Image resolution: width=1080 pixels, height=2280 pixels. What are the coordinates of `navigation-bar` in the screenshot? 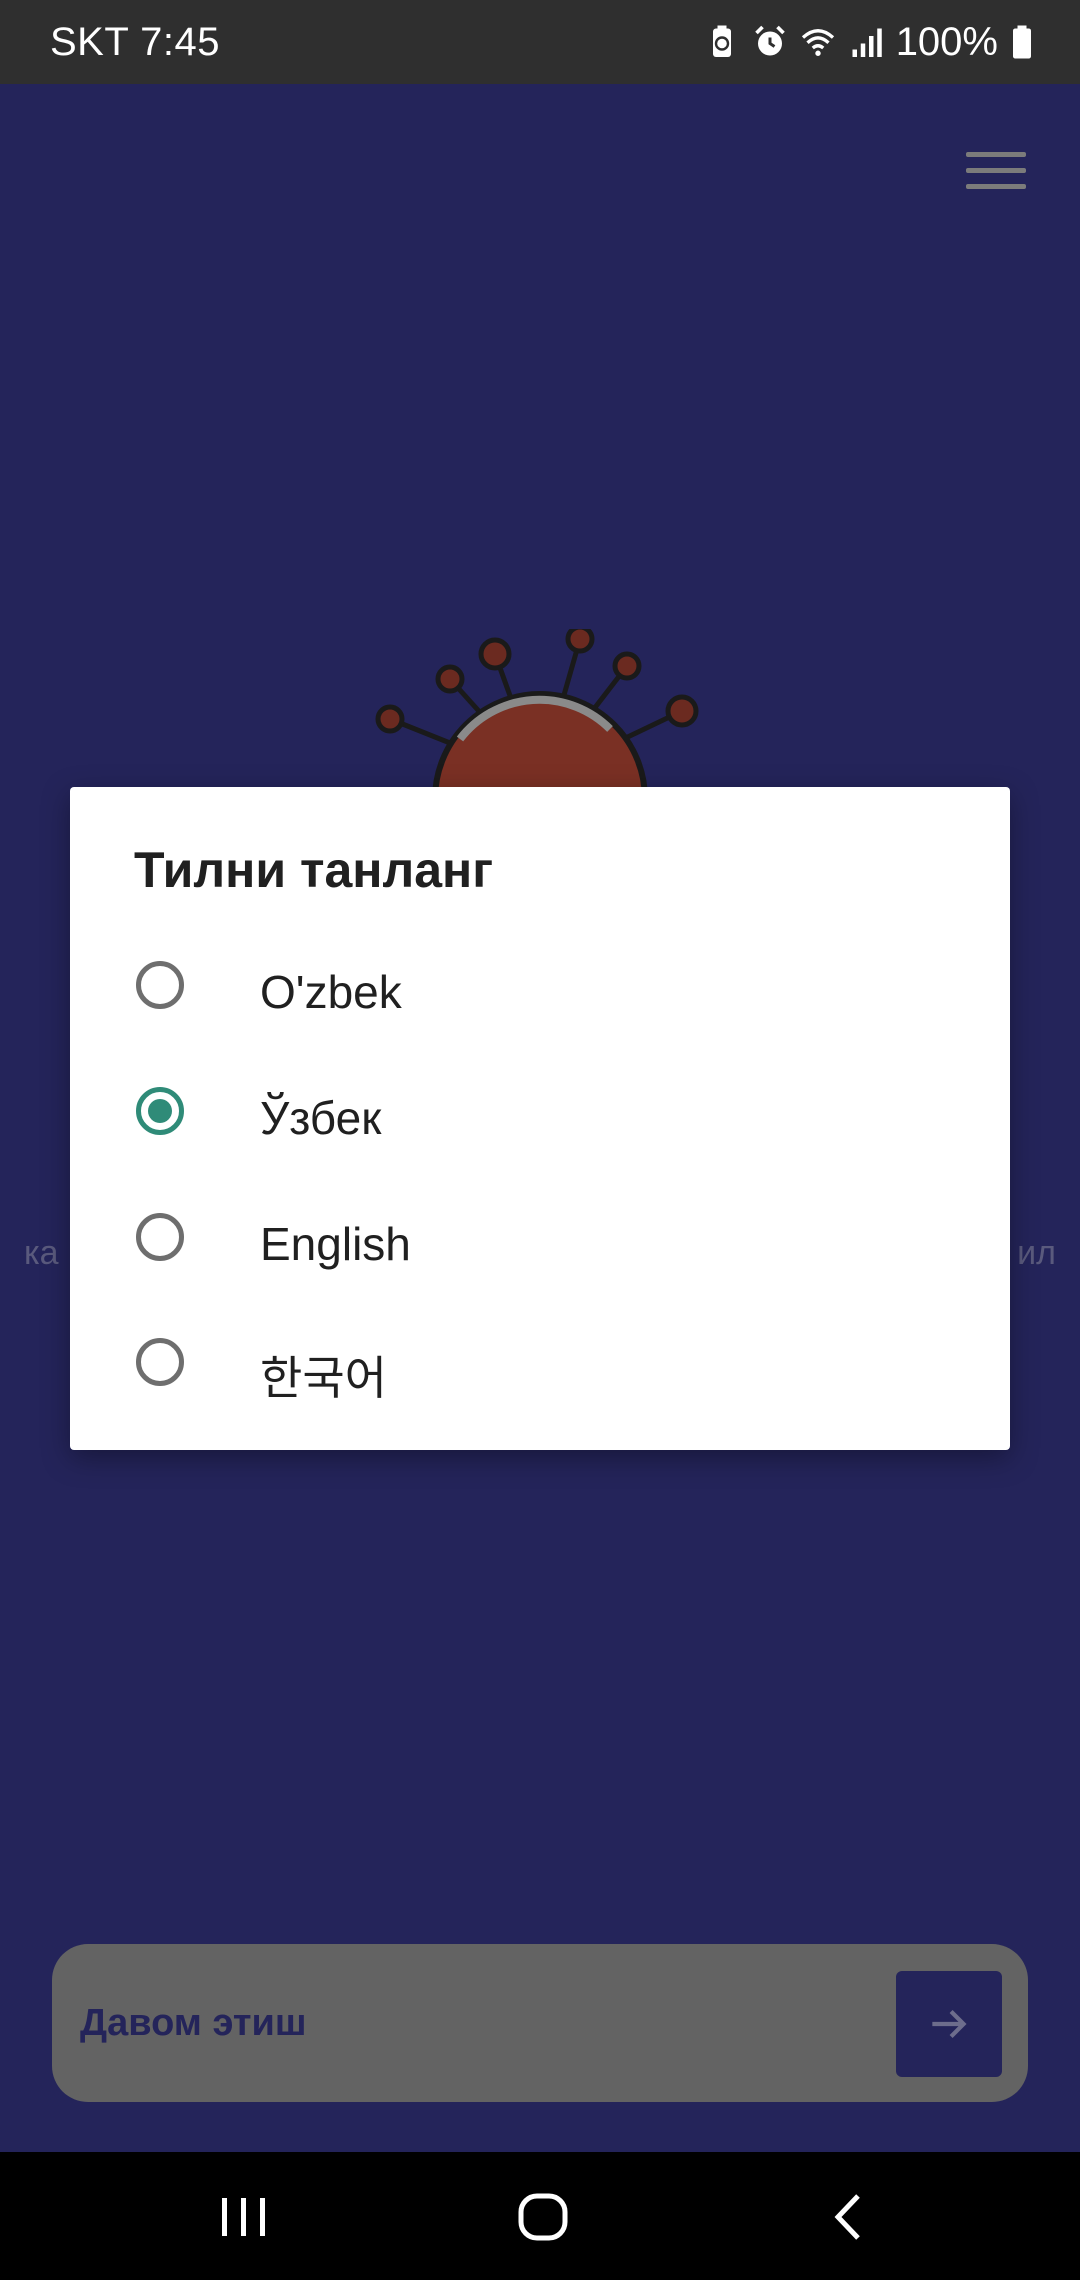 It's located at (540, 2216).